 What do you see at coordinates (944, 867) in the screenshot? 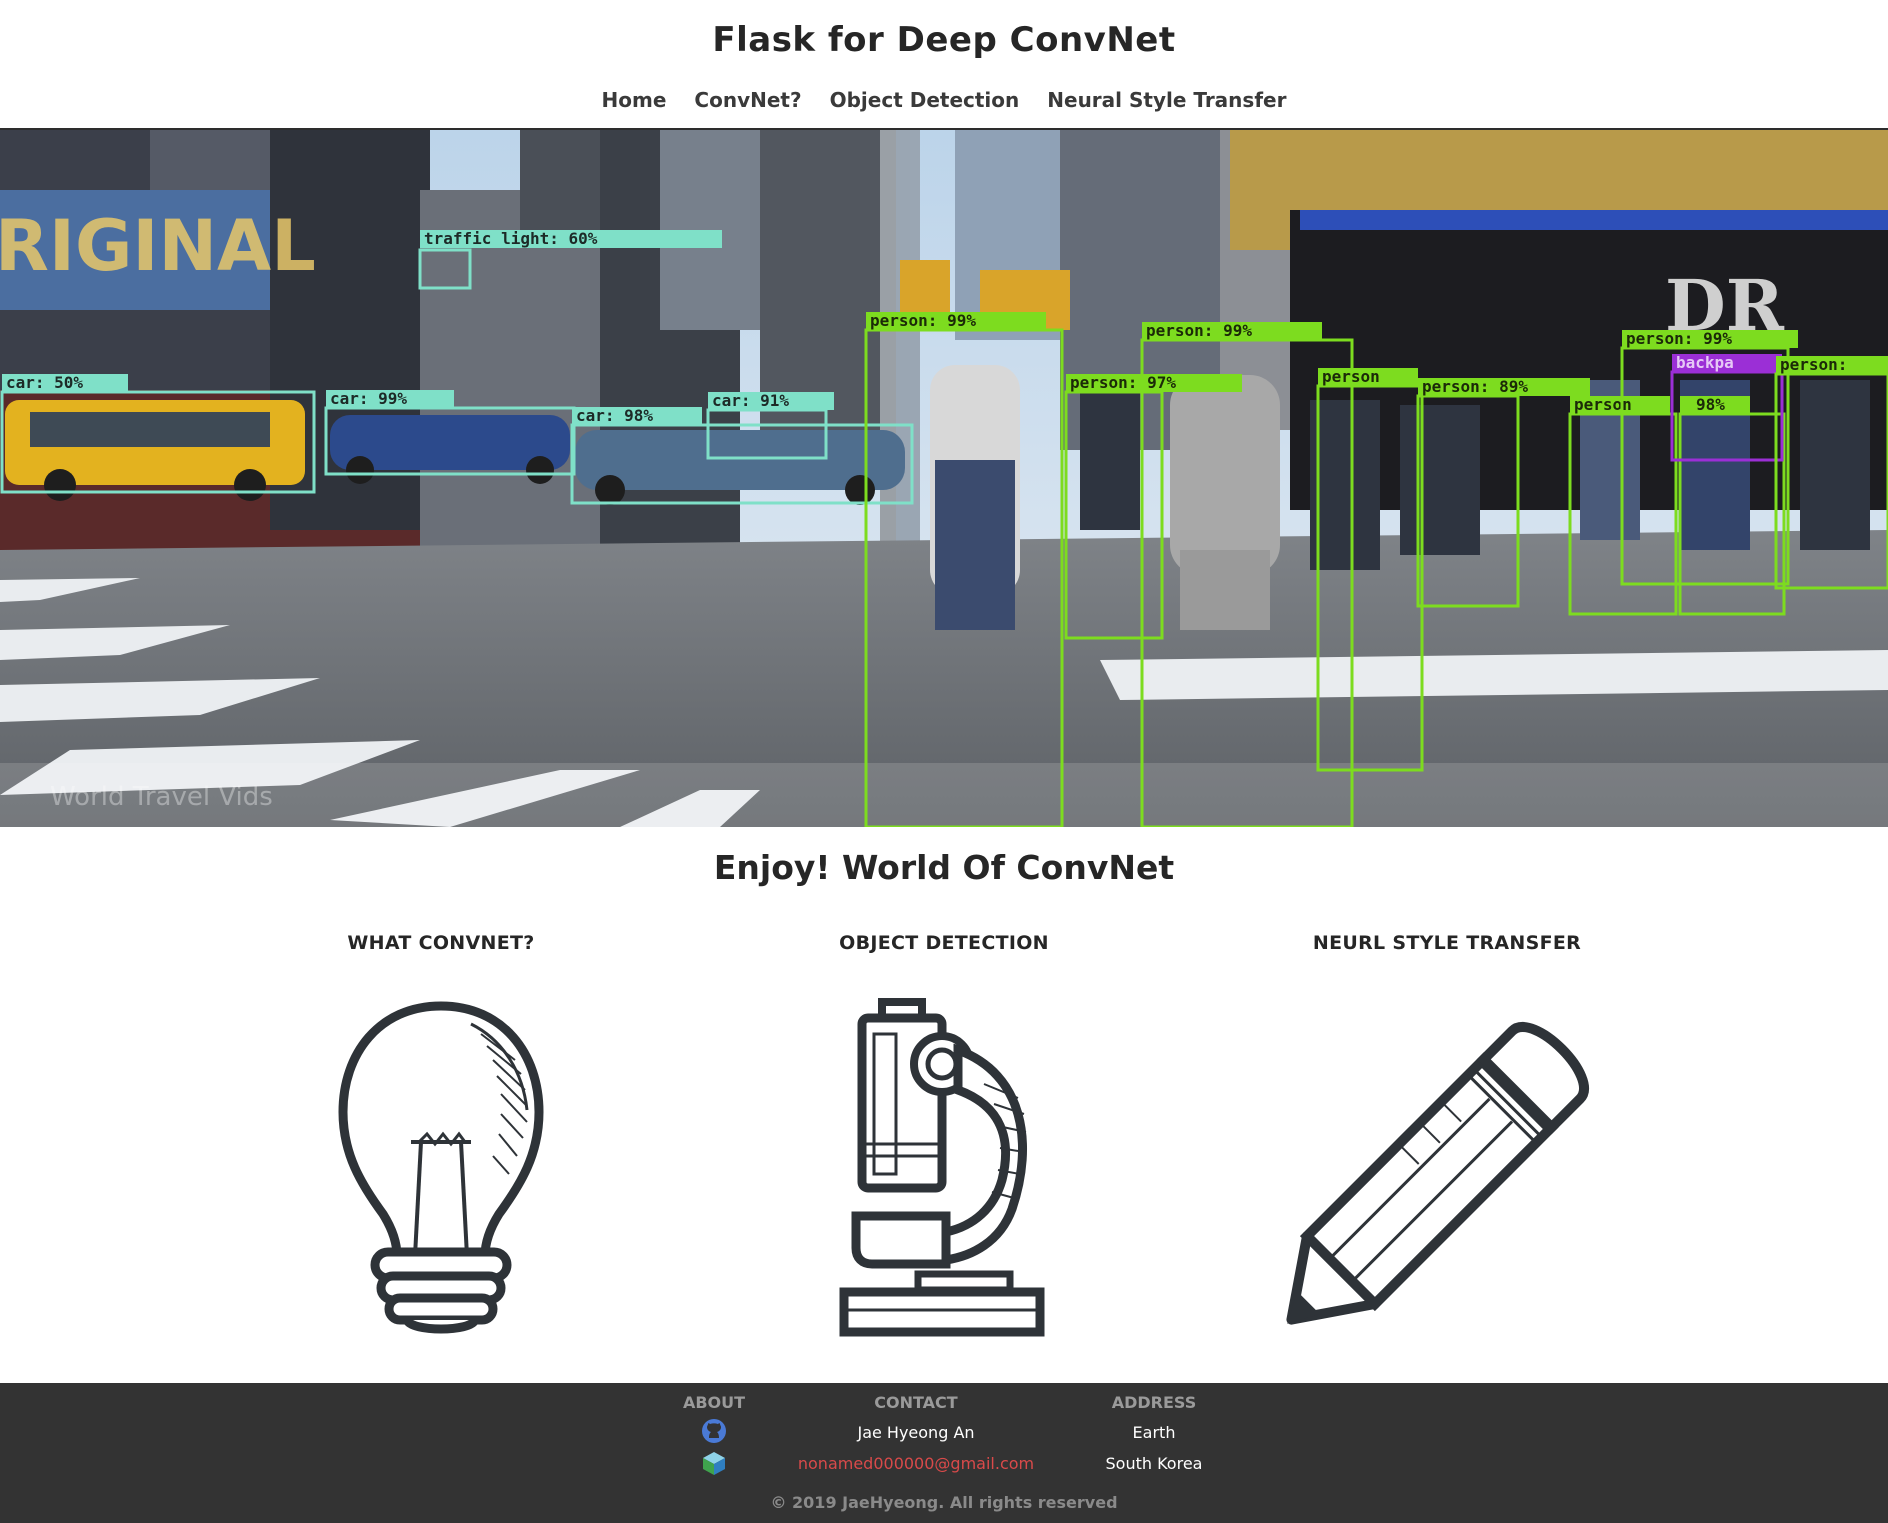
I see `section-heading: Enjoy! World Of ConvNet` at bounding box center [944, 867].